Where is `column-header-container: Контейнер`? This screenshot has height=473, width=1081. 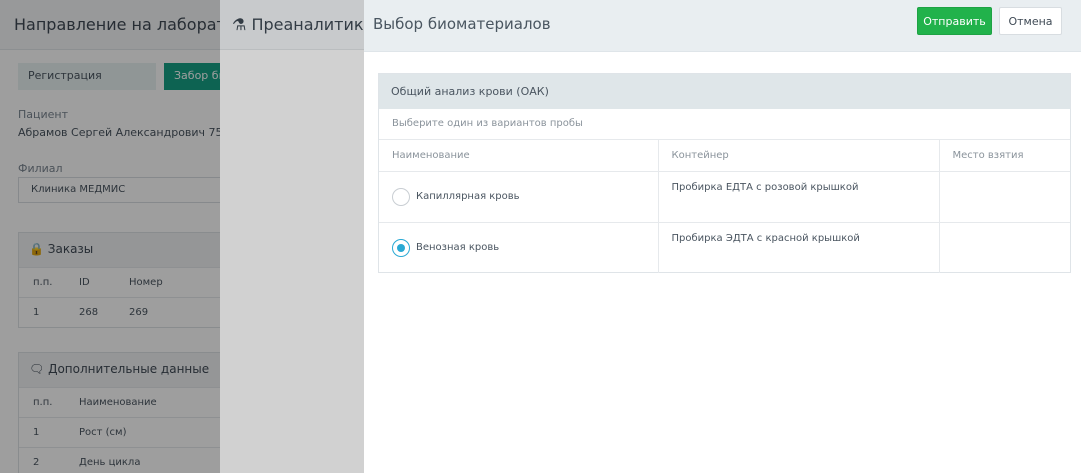 column-header-container: Контейнер is located at coordinates (798, 156).